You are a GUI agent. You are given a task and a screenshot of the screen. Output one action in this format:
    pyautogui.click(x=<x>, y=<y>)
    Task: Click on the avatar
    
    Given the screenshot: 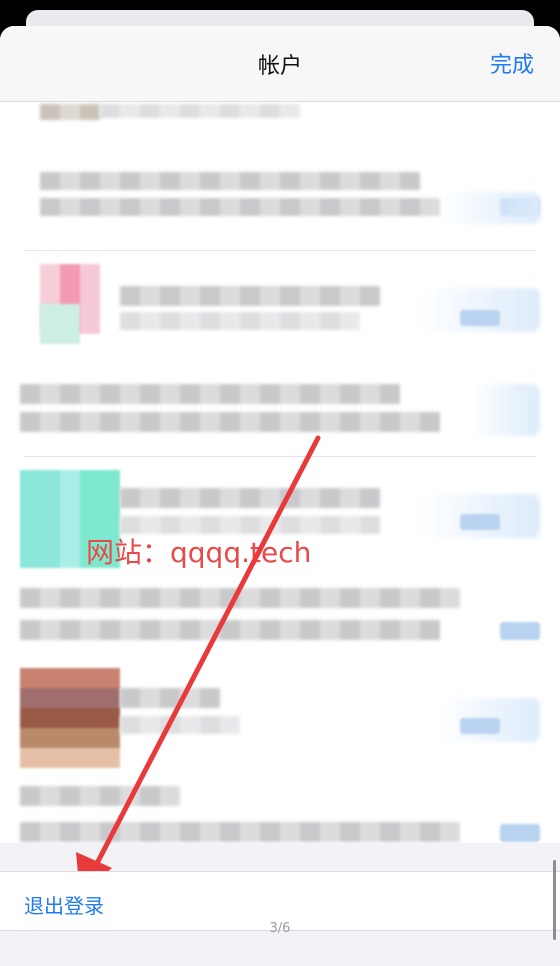 What is the action you would take?
    pyautogui.click(x=70, y=718)
    